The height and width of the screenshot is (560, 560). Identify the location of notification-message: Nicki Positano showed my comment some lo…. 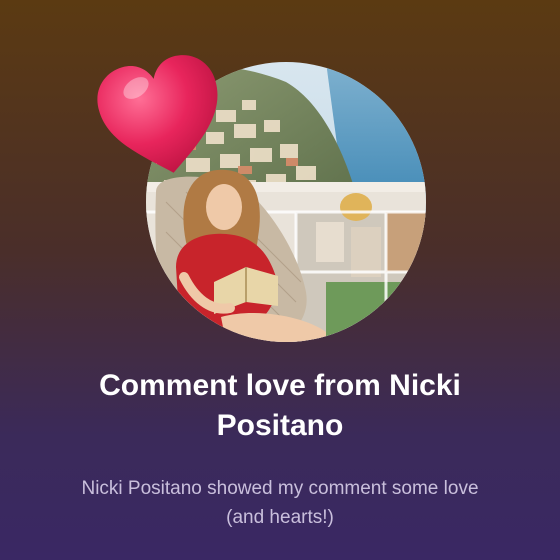
(280, 503).